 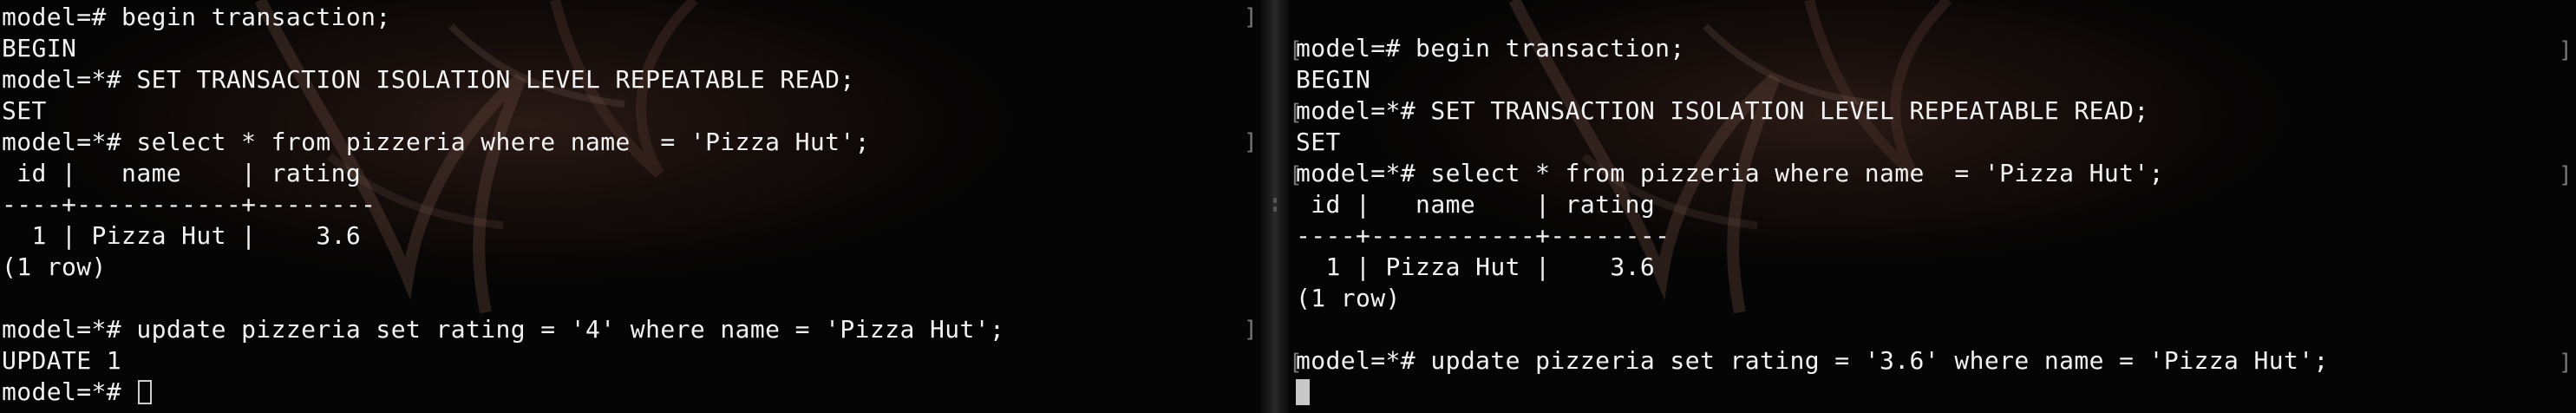 What do you see at coordinates (1303, 392) in the screenshot?
I see `solid-block-cursor-icon` at bounding box center [1303, 392].